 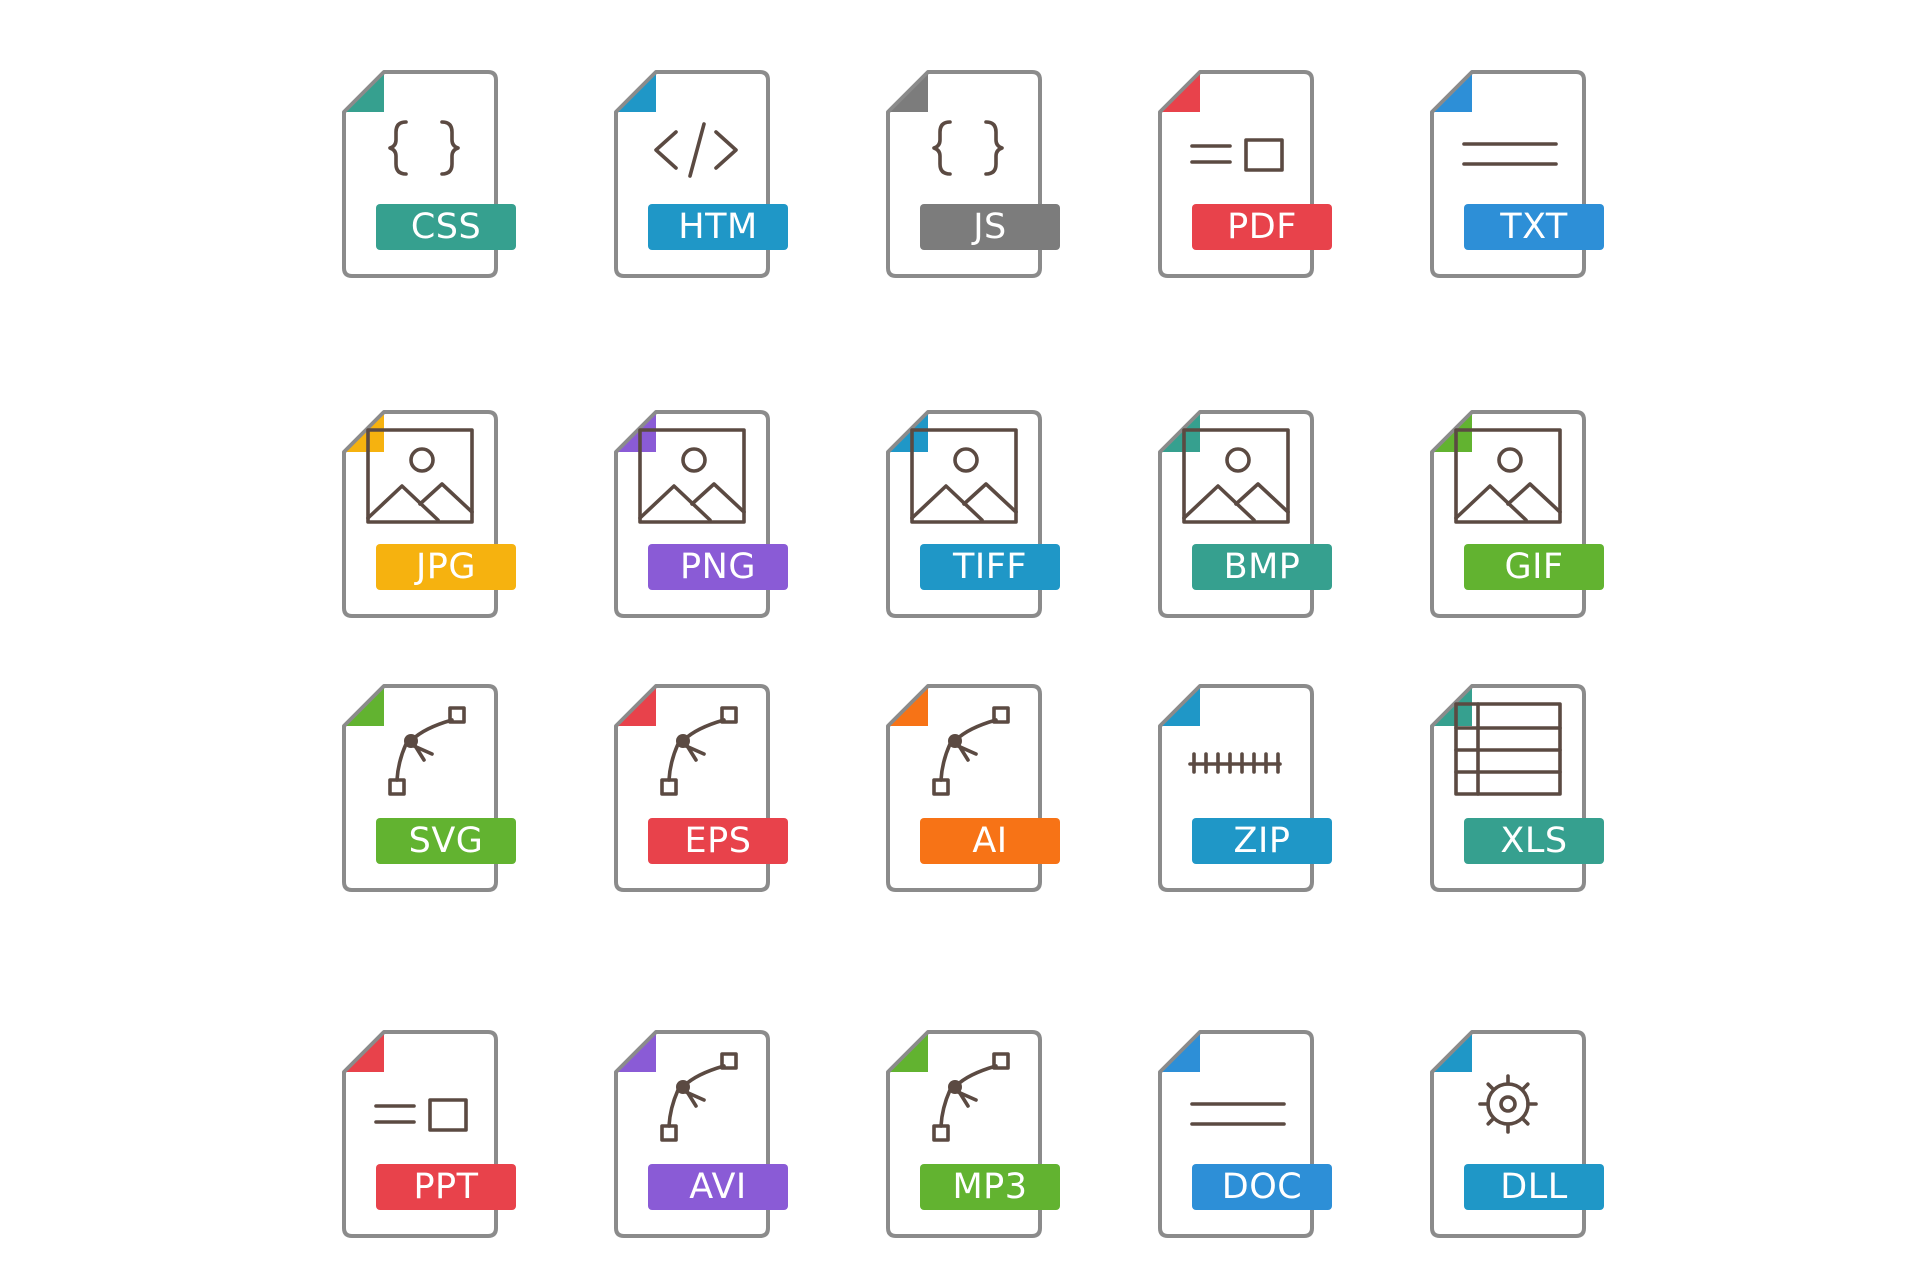 I want to click on file-icon-svg: SVG, so click(x=430, y=792).